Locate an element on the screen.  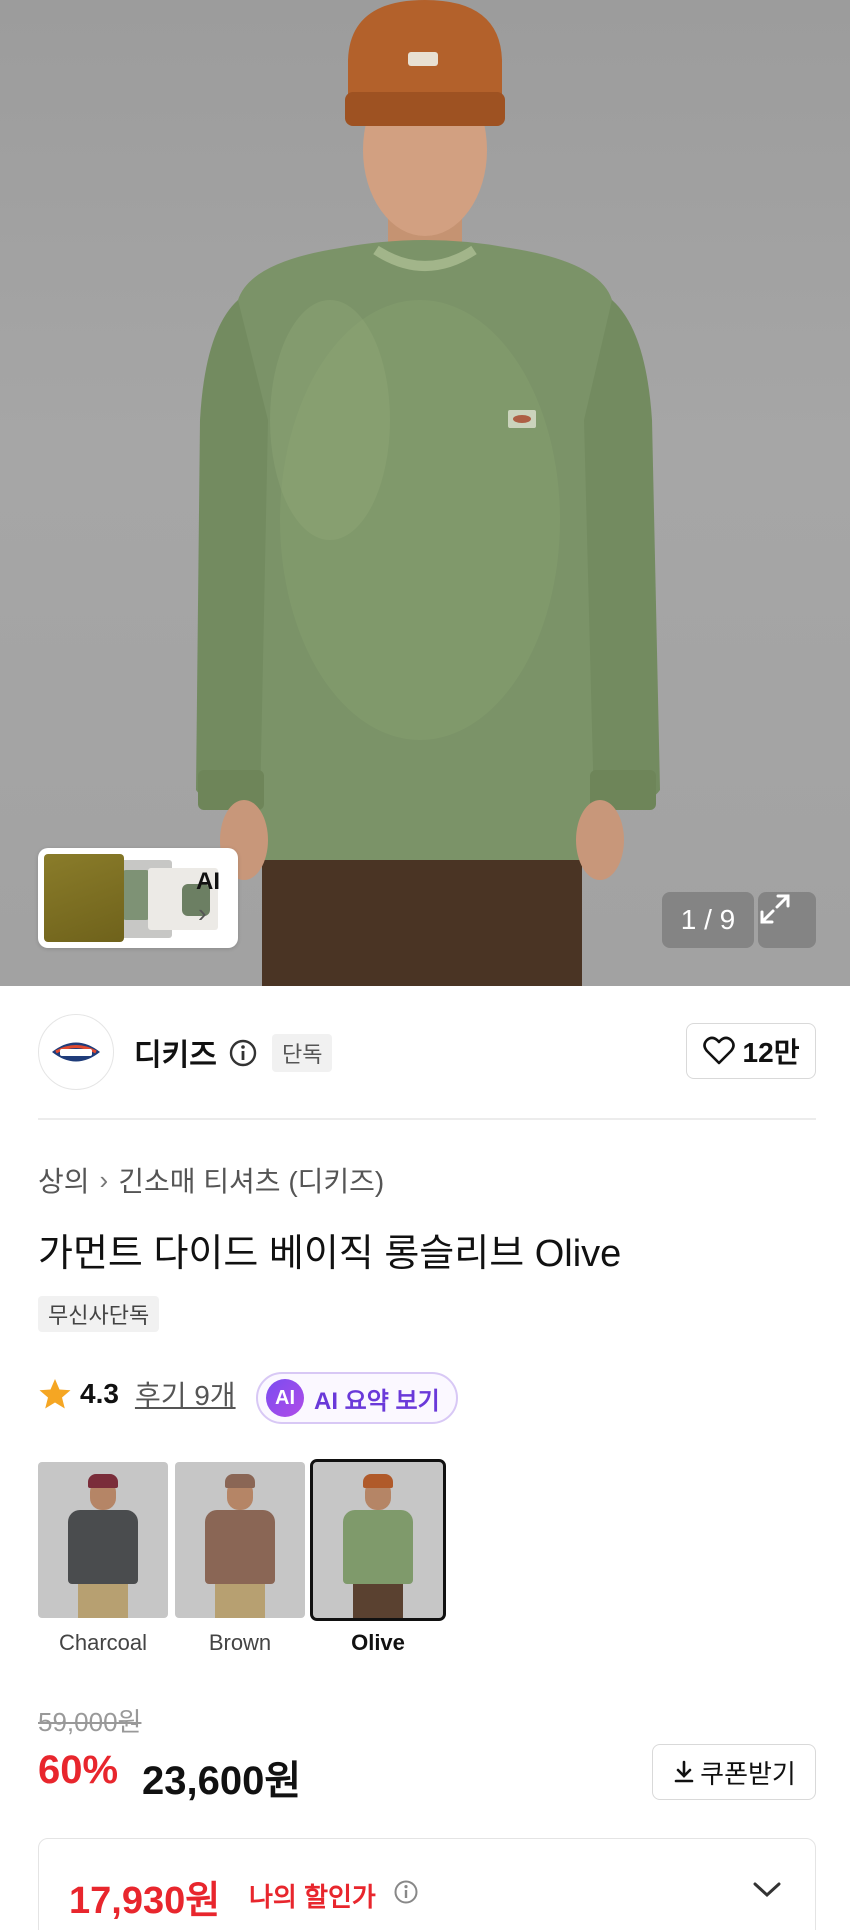
color-swatch-charcoal is located at coordinates (103, 1540).